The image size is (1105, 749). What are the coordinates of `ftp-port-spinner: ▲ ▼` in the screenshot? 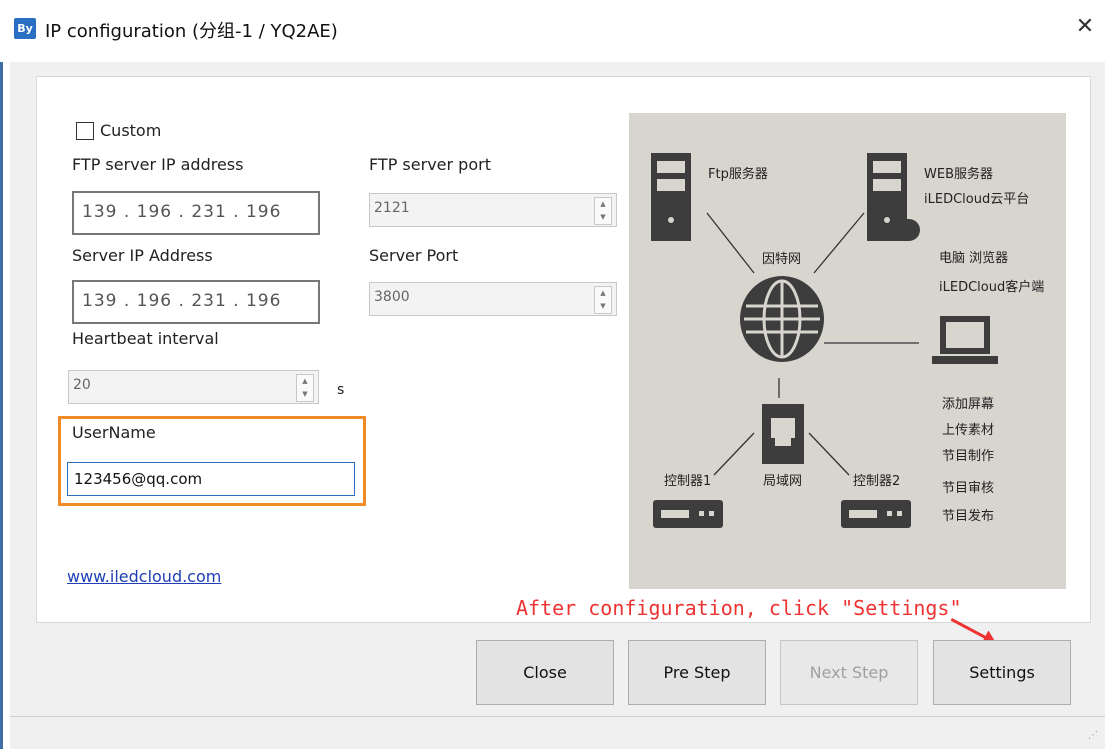 It's located at (603, 211).